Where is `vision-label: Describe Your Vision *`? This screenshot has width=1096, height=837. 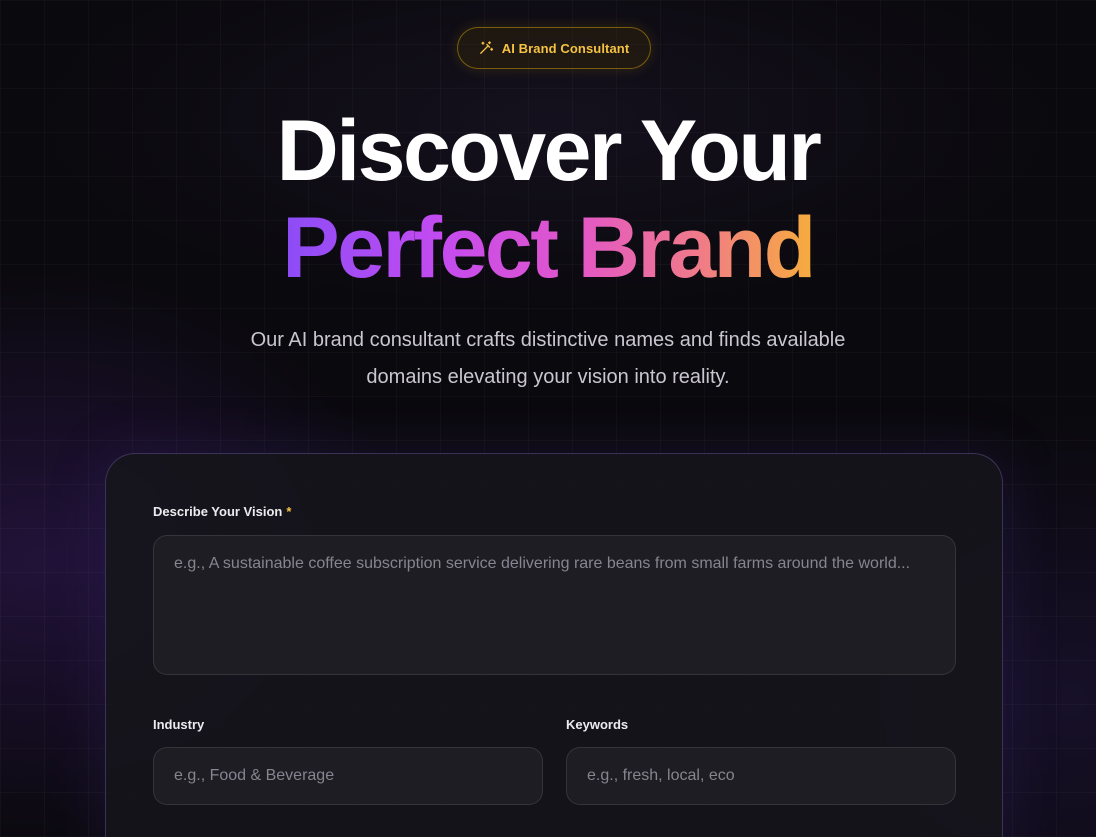
vision-label: Describe Your Vision * is located at coordinates (222, 511).